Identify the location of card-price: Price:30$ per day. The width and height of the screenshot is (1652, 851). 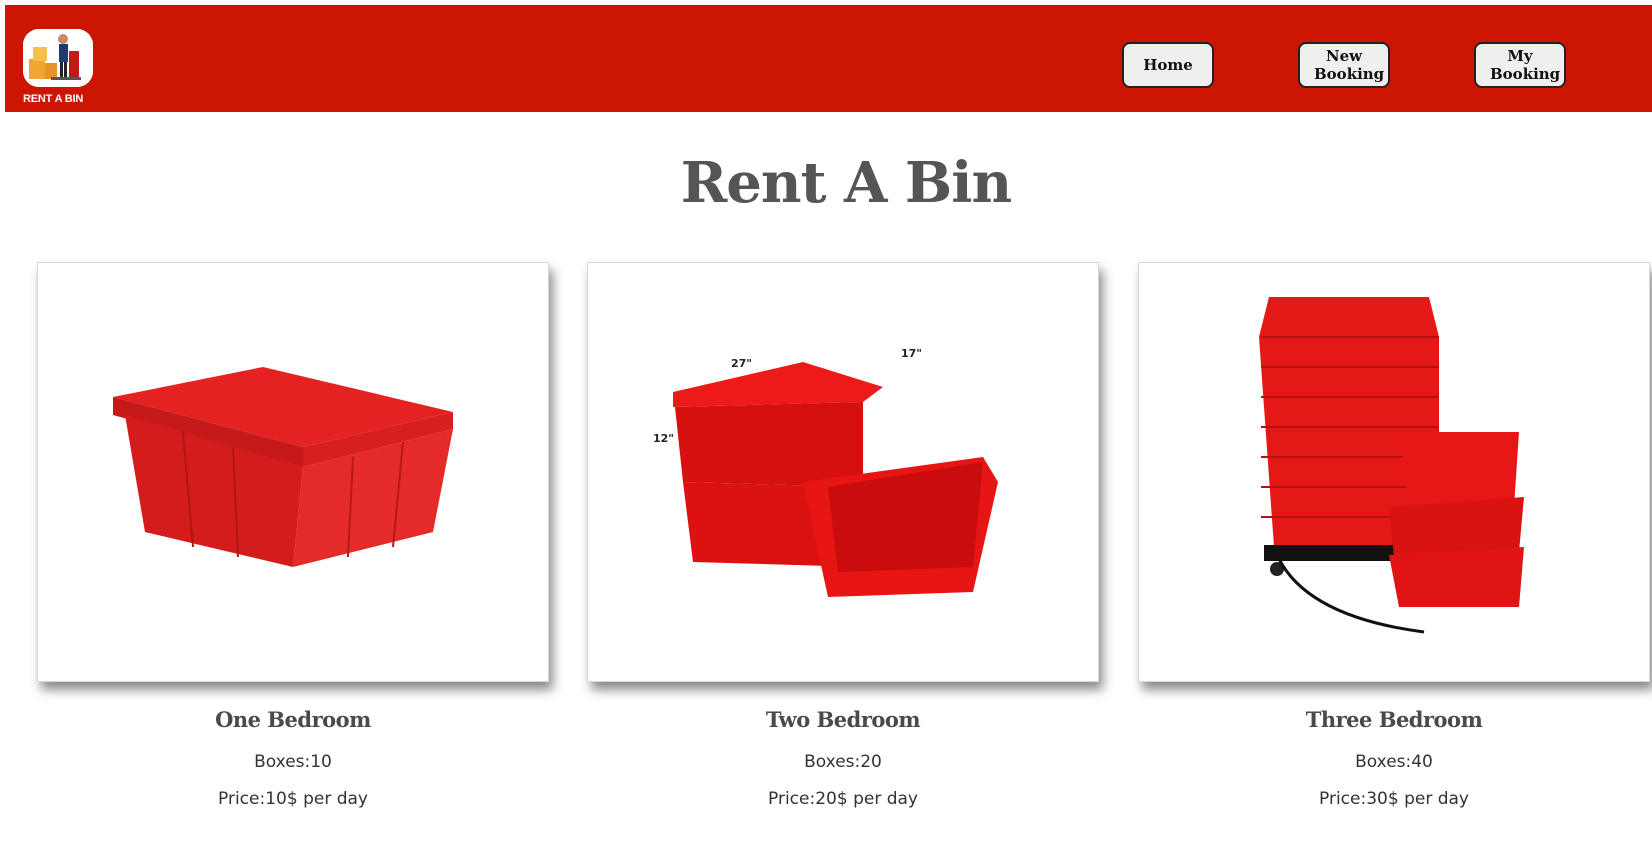
(1394, 799).